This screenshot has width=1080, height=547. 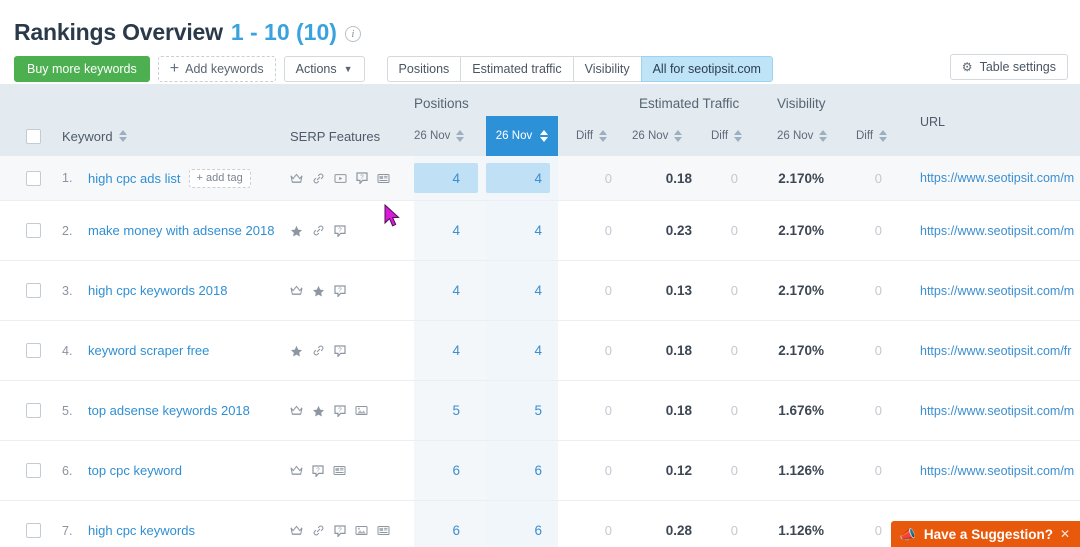 I want to click on tab-positions: Positions, so click(x=423, y=69).